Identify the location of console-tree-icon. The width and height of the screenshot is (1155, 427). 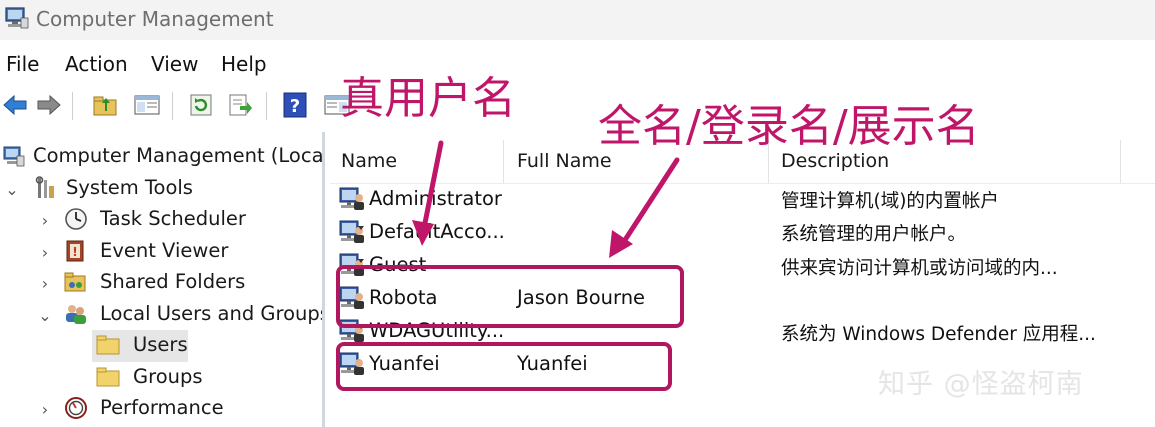
(147, 105).